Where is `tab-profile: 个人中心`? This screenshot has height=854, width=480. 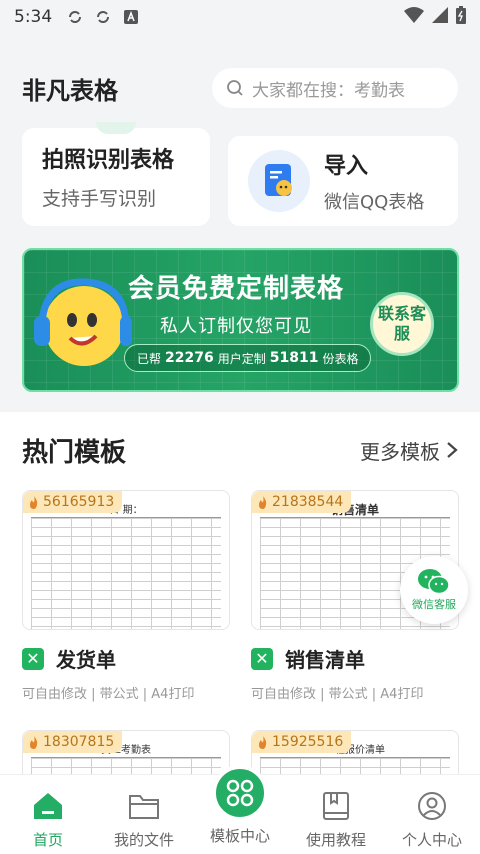
tab-profile: 个人中心 is located at coordinates (432, 814).